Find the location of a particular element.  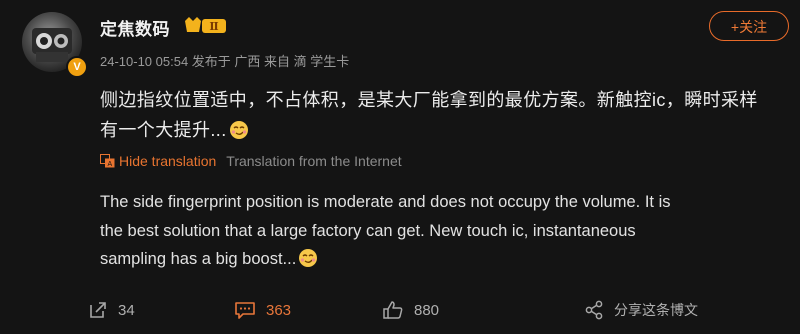

repost-button: 34 is located at coordinates (111, 310).